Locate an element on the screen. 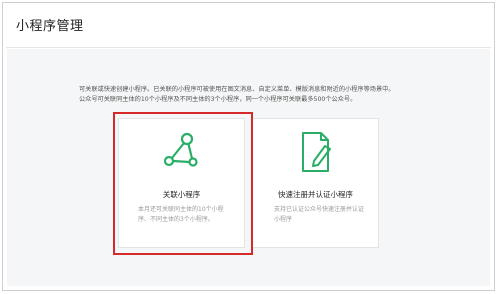 This screenshot has width=499, height=294. card-desc-line-1: 支持已认证公众号快速注册并认证 is located at coordinates (319, 209).